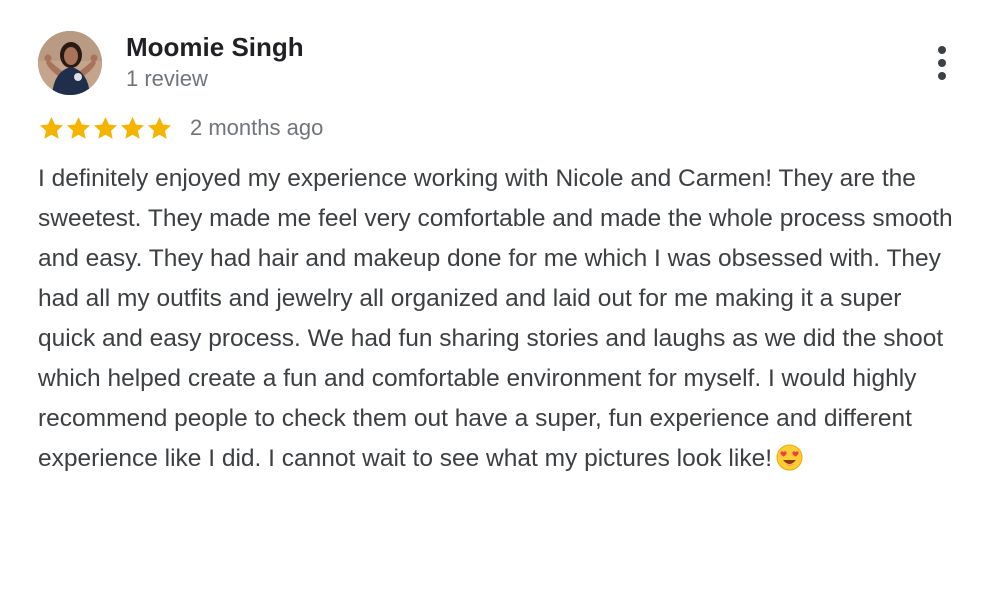 The width and height of the screenshot is (998, 590). What do you see at coordinates (215, 47) in the screenshot?
I see `reviewer-name: Moomie Singh` at bounding box center [215, 47].